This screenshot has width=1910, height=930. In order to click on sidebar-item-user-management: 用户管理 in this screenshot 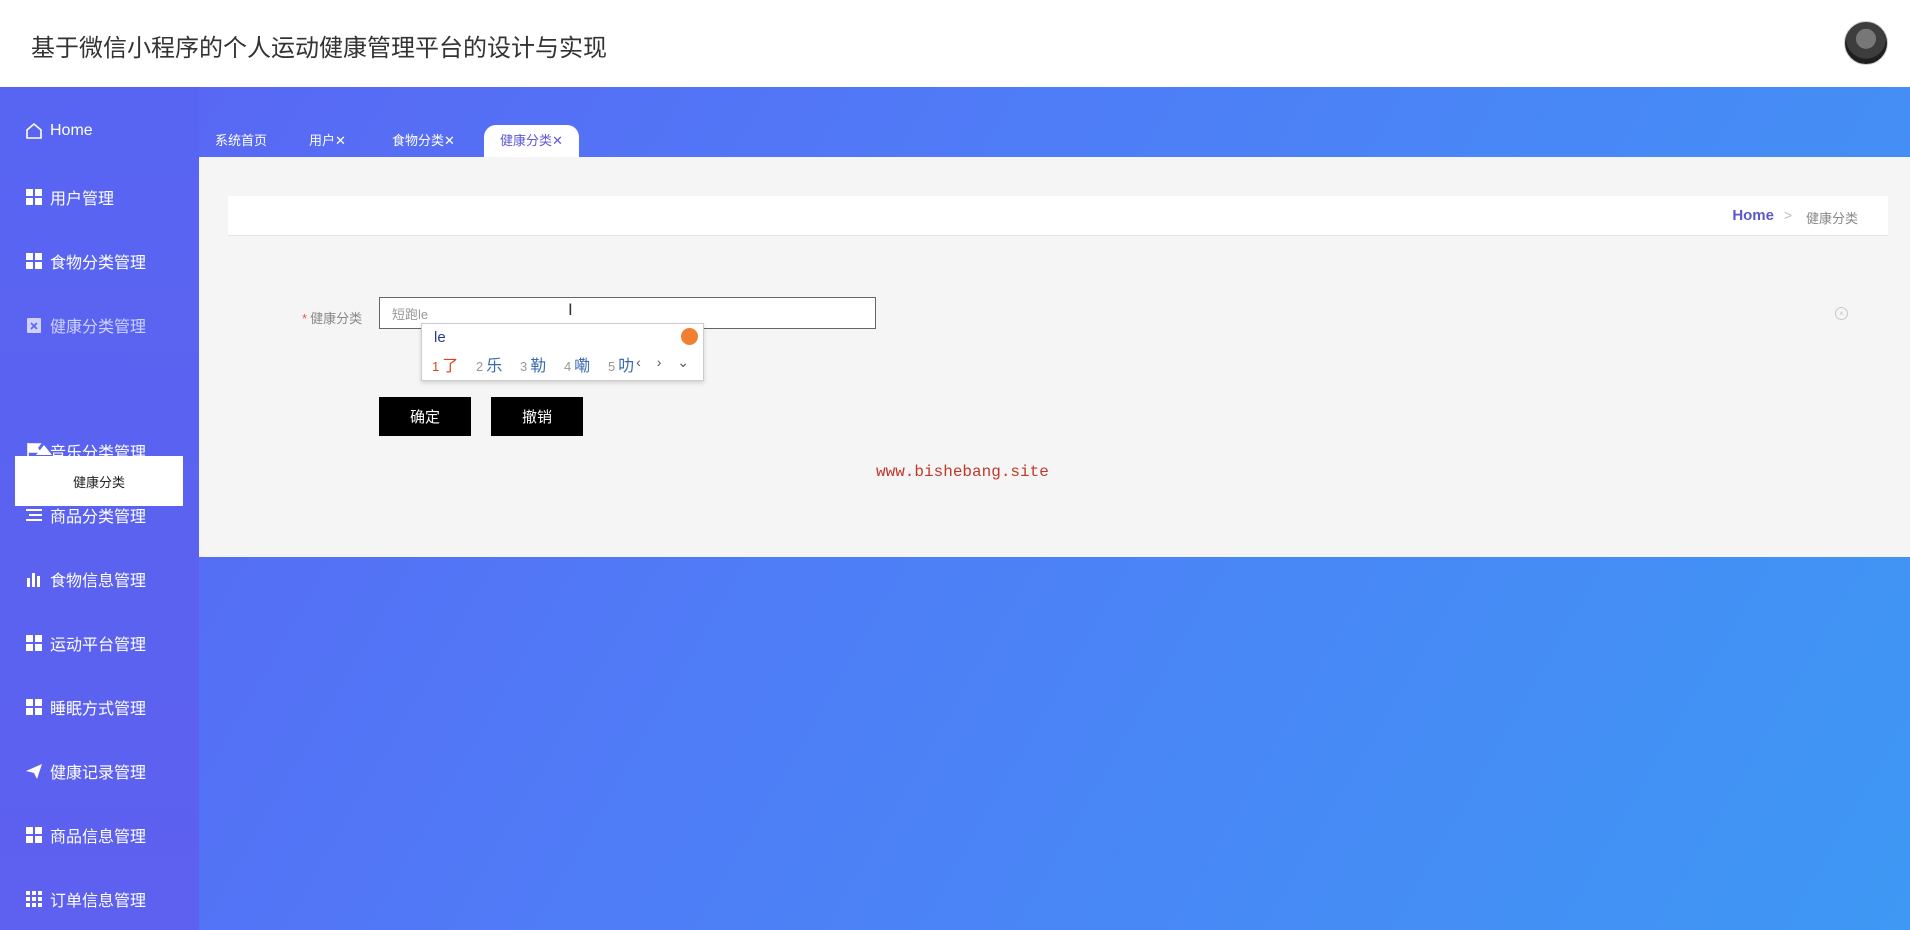, I will do `click(69, 197)`.